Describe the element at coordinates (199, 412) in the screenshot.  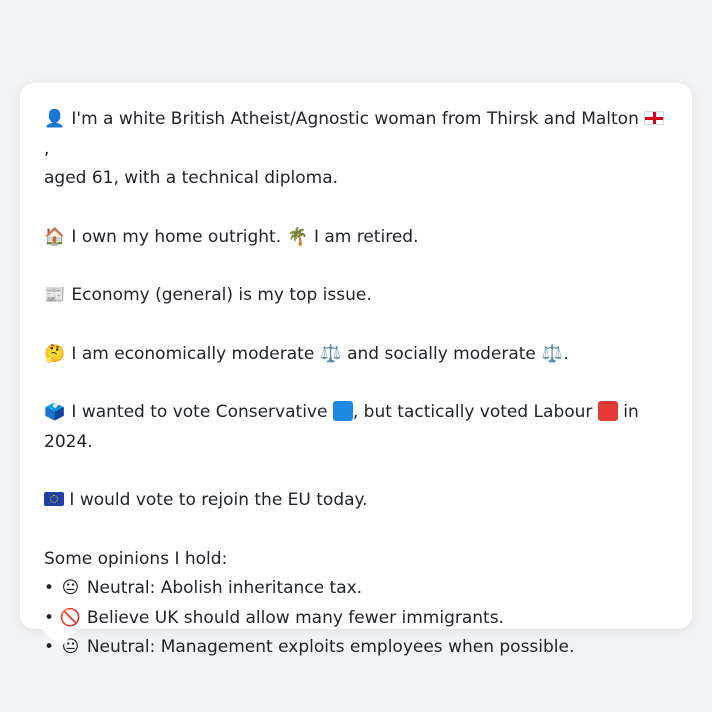
I see `preferred-vote-text: I wanted to vote Conservative` at that location.